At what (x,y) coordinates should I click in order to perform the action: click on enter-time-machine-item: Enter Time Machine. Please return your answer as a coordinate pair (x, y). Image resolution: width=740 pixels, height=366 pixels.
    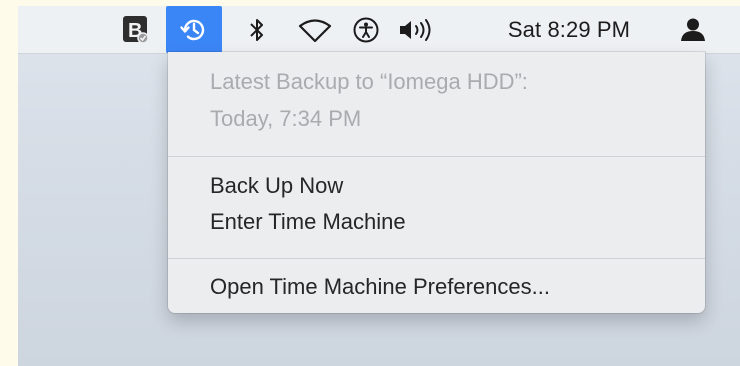
    Looking at the image, I should click on (308, 222).